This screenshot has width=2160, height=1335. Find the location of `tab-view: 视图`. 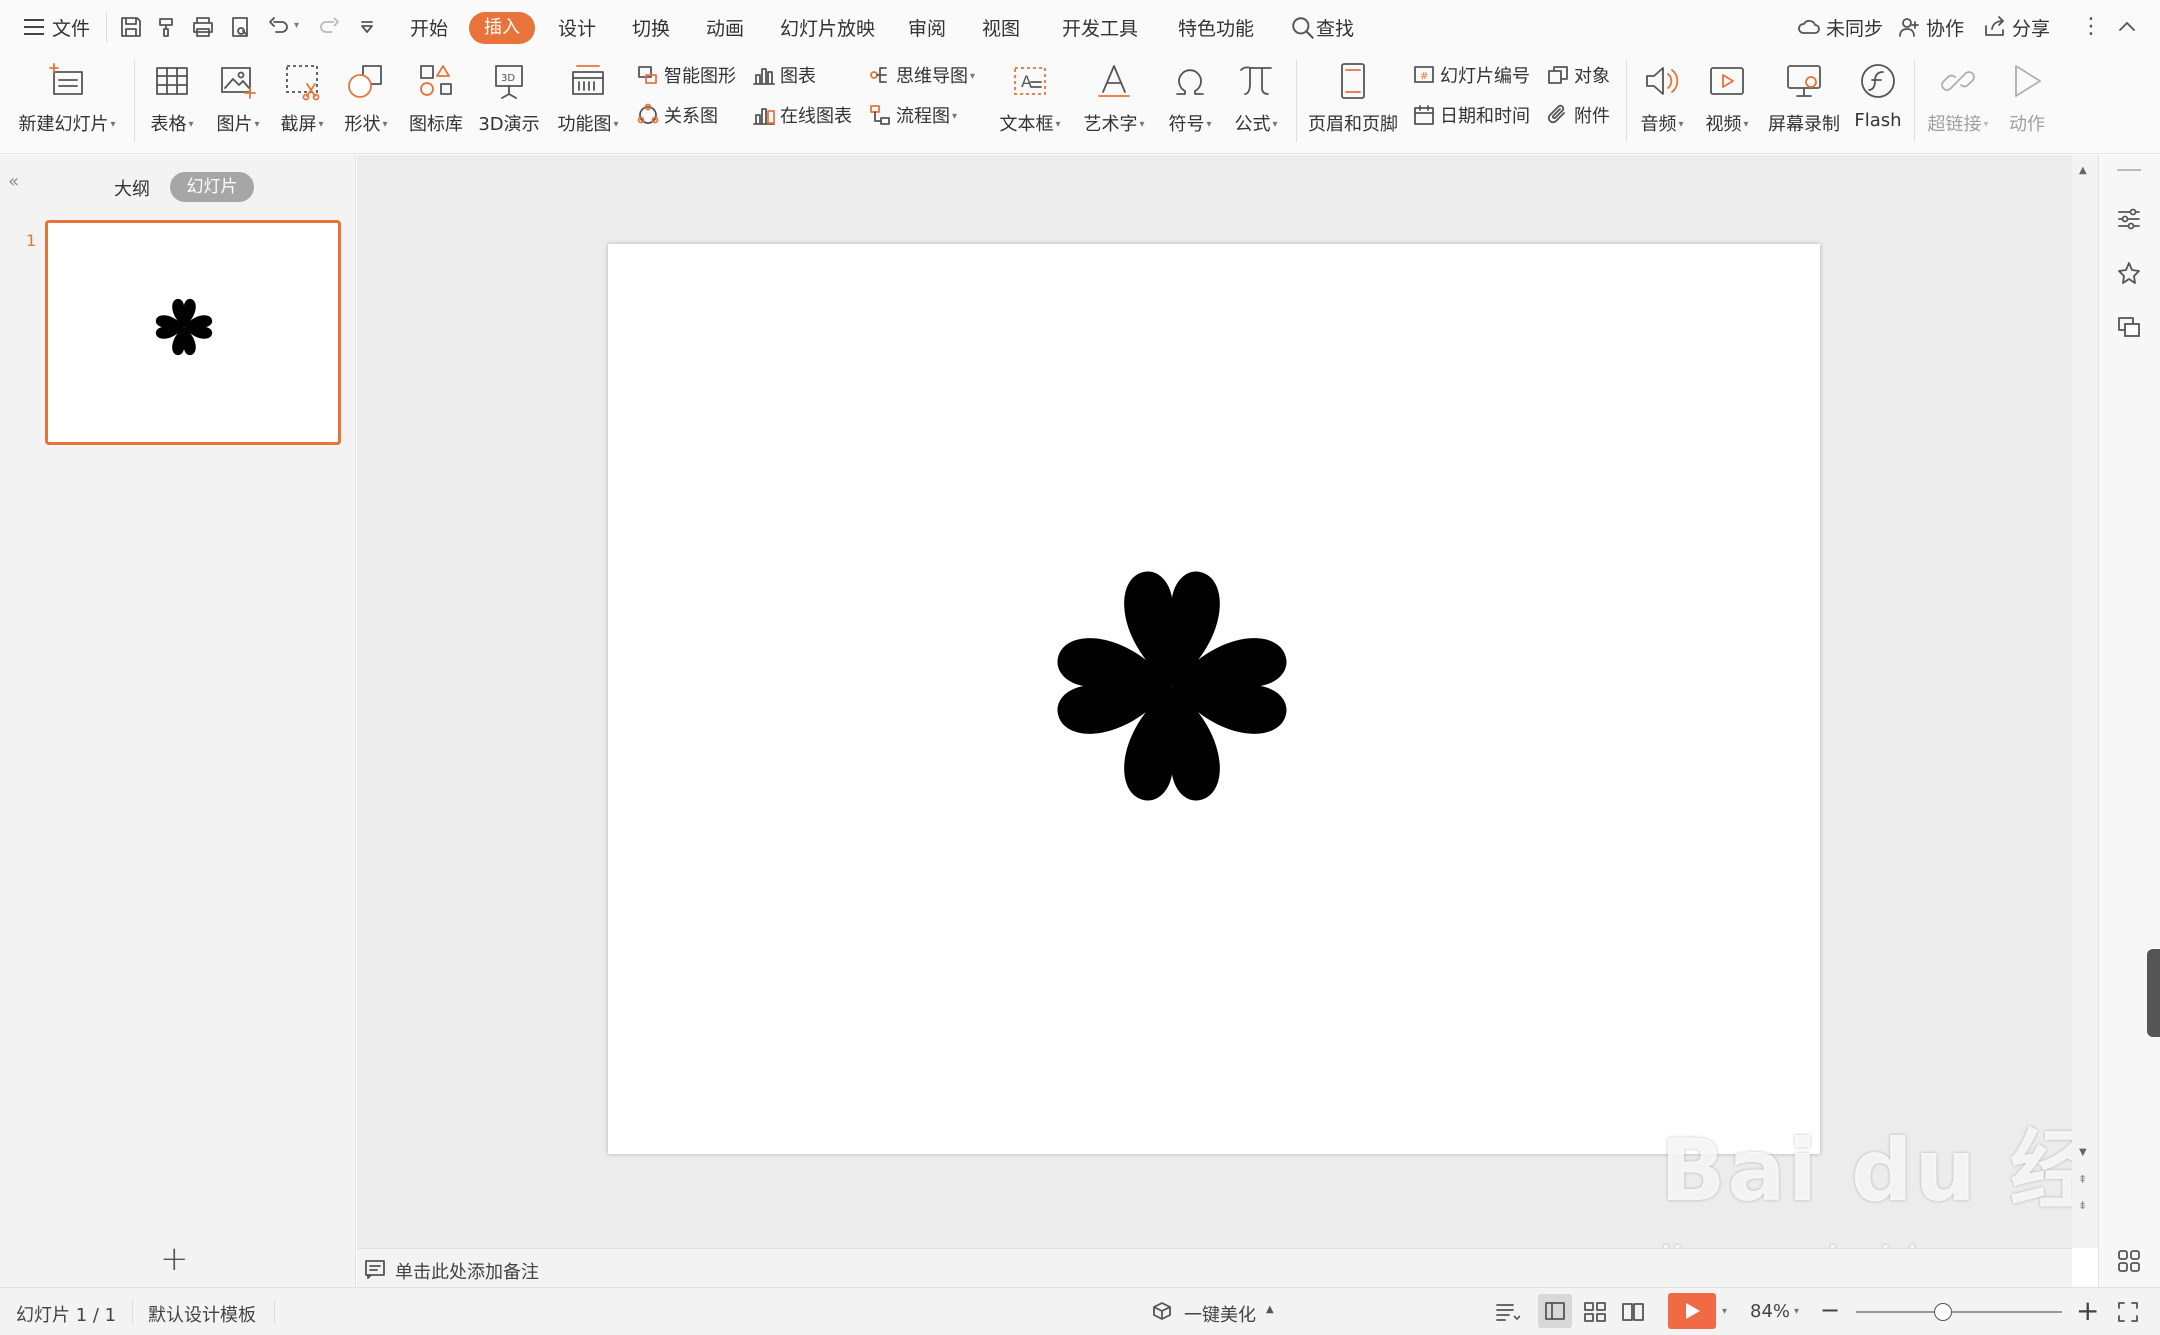

tab-view: 视图 is located at coordinates (1001, 27).